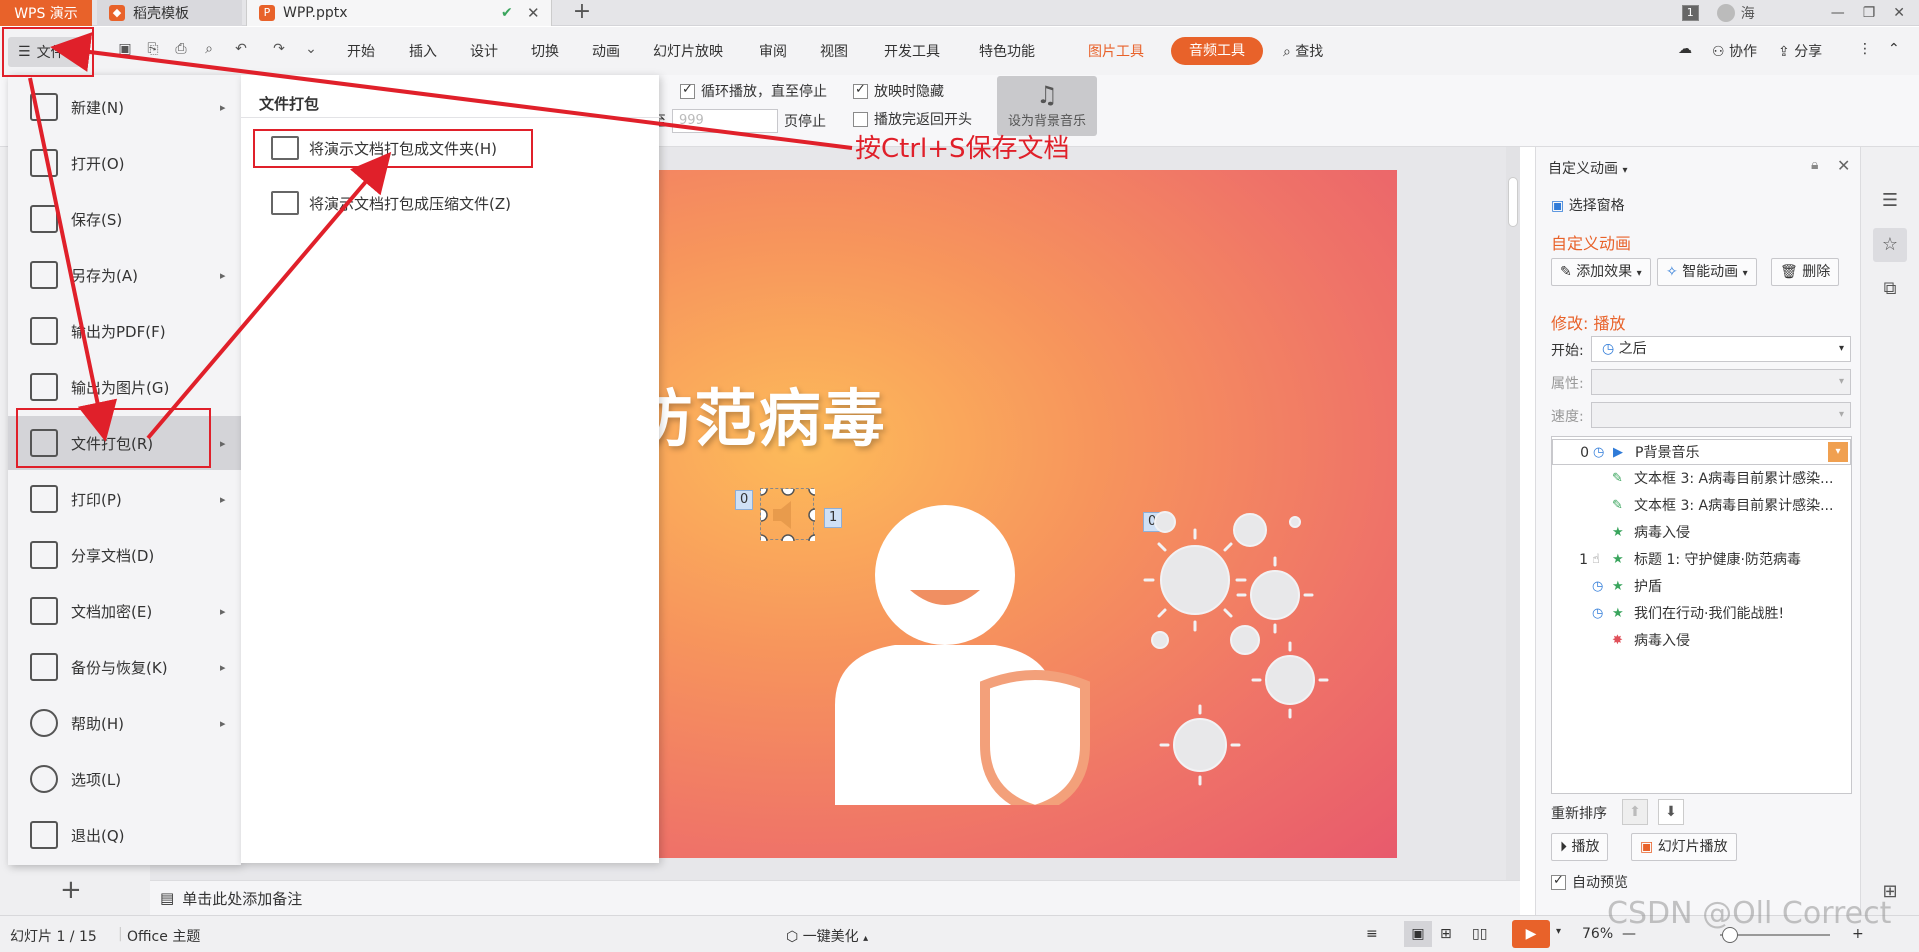 Image resolution: width=1919 pixels, height=952 pixels. What do you see at coordinates (1217, 51) in the screenshot?
I see `tab-audio-tools: 音频工具` at bounding box center [1217, 51].